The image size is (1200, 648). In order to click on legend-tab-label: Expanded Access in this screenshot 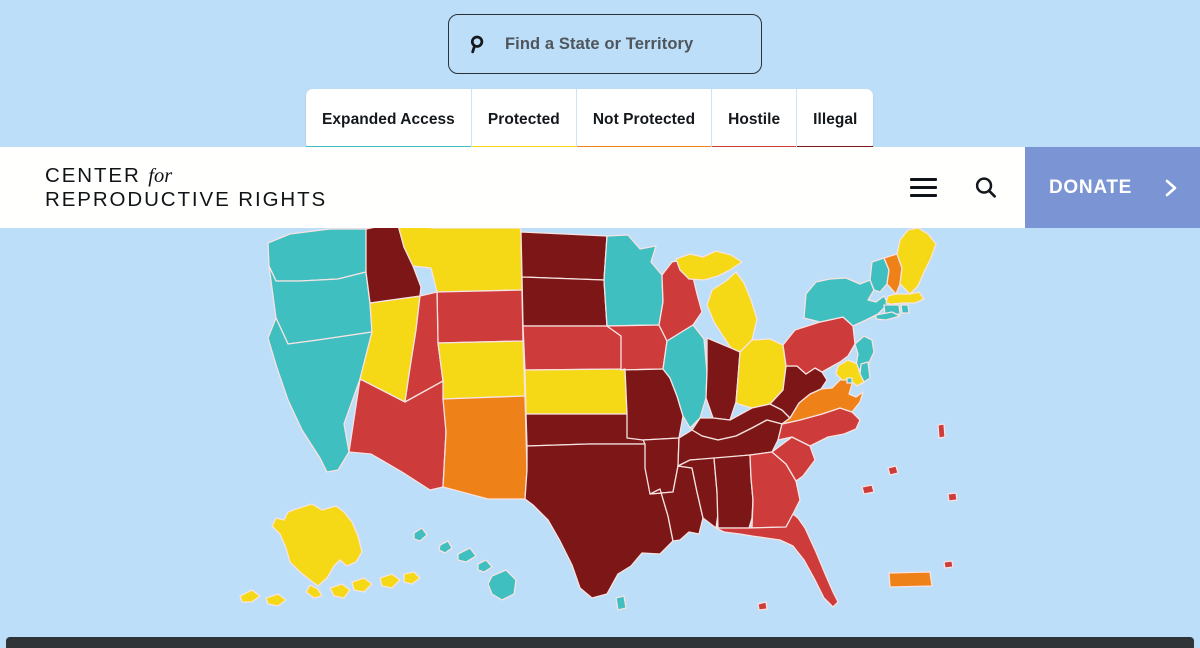, I will do `click(388, 119)`.